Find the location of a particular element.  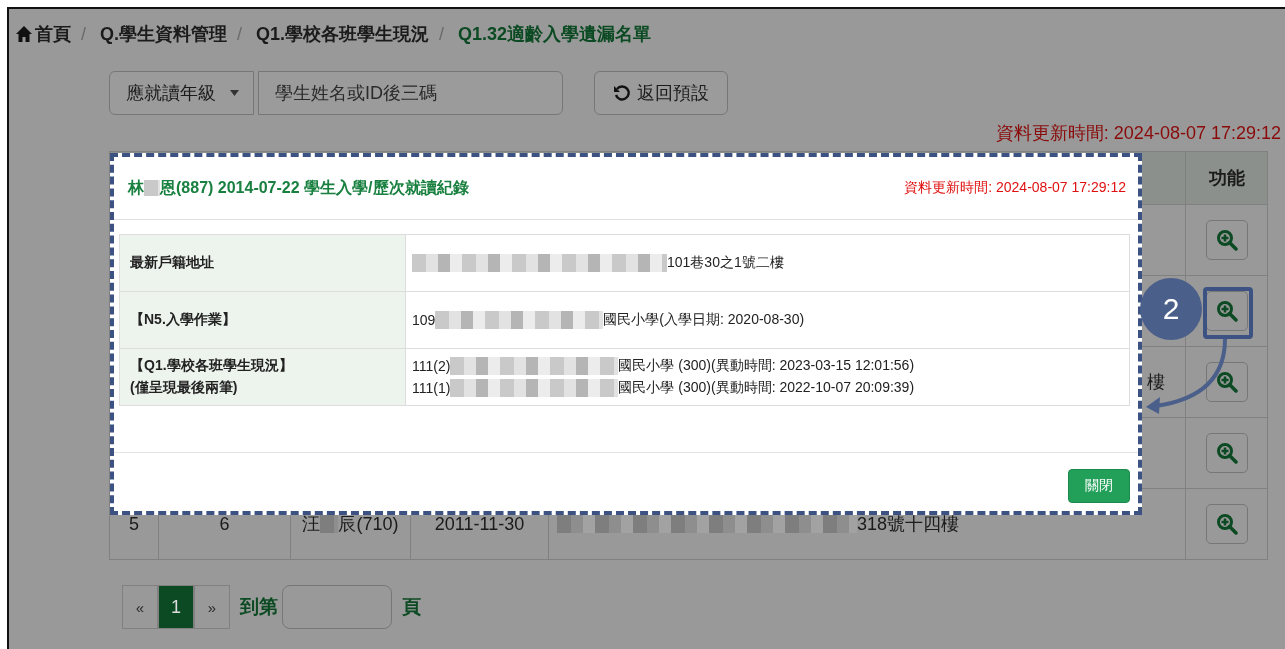

dialog-update-time: 資料更新時間: 2024-08-07 17:29:12 is located at coordinates (1015, 188).